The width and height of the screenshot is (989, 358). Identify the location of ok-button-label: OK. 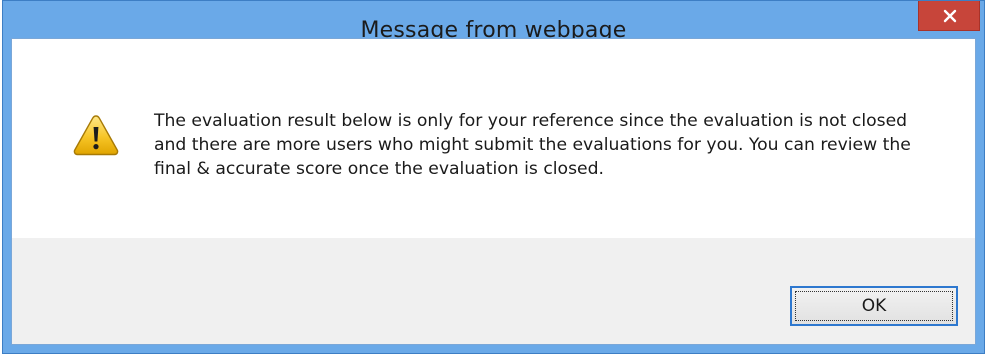
(874, 306).